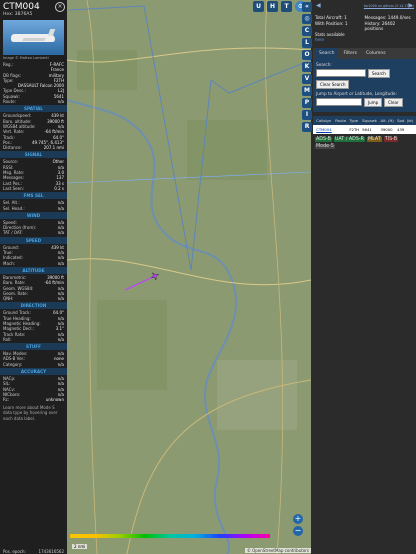 The height and width of the screenshot is (554, 416). What do you see at coordinates (33, 109) in the screenshot?
I see `section-header: SPATIAL` at bounding box center [33, 109].